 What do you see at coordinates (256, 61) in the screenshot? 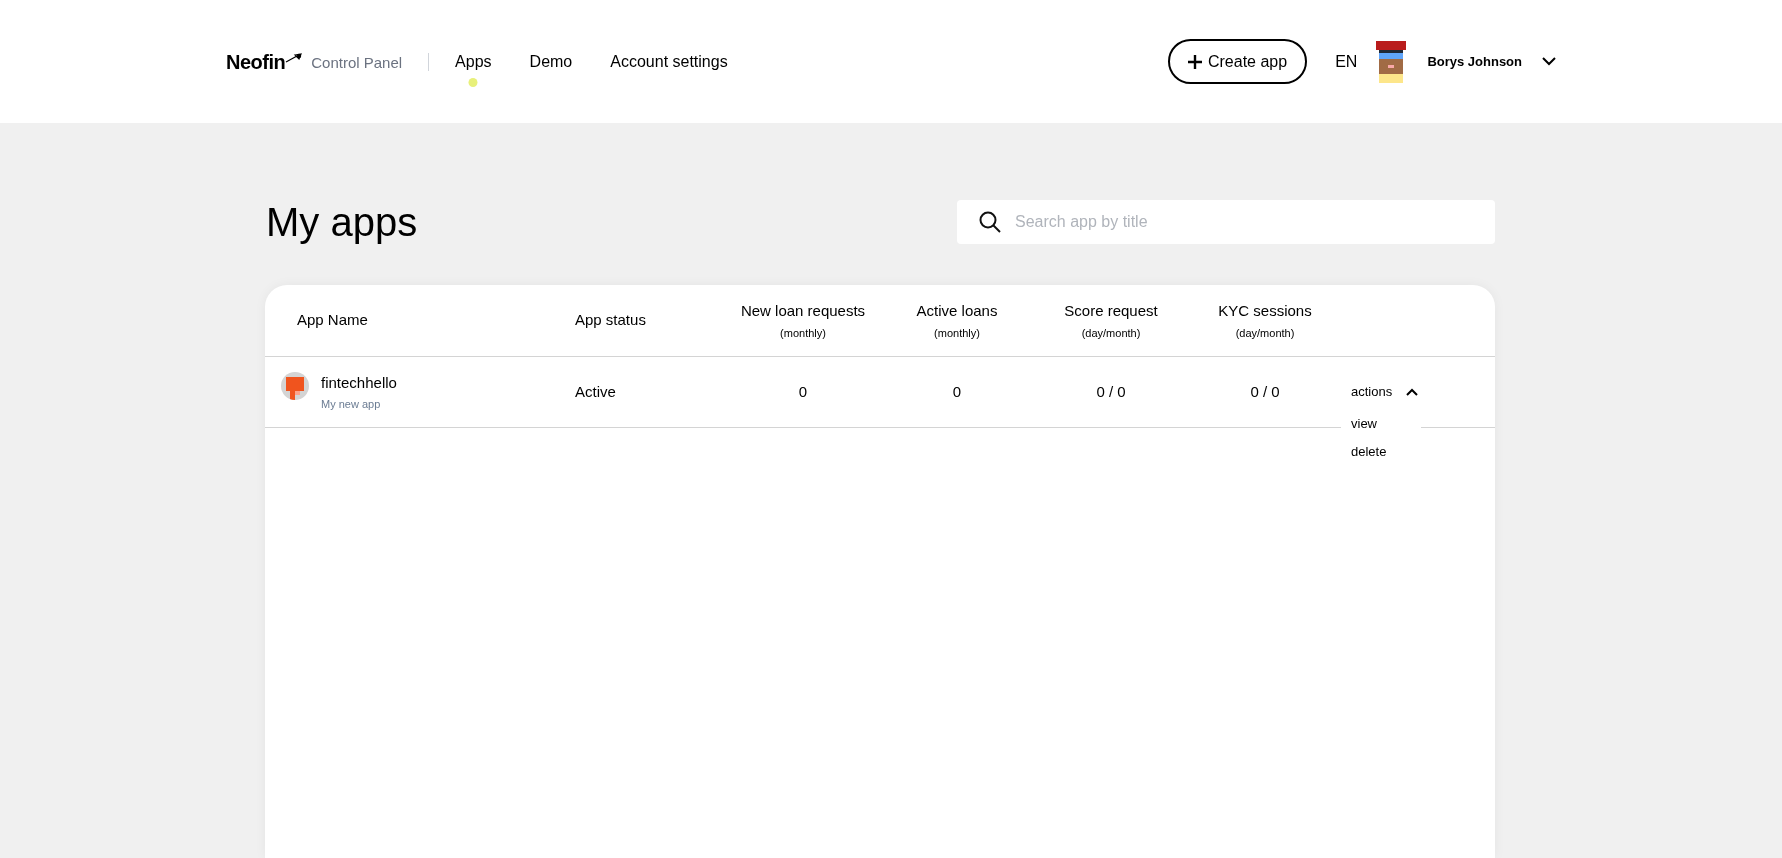
I see `logo: Neofin` at bounding box center [256, 61].